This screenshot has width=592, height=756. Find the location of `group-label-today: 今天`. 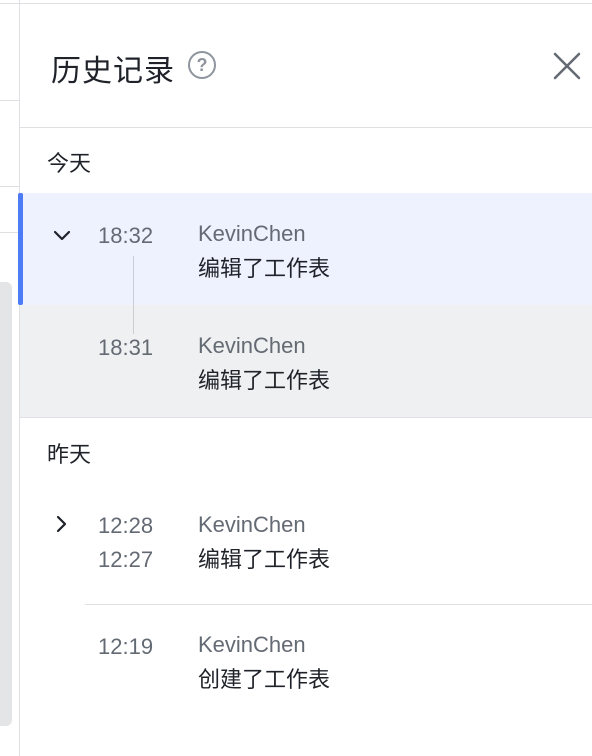

group-label-today: 今天 is located at coordinates (69, 164).